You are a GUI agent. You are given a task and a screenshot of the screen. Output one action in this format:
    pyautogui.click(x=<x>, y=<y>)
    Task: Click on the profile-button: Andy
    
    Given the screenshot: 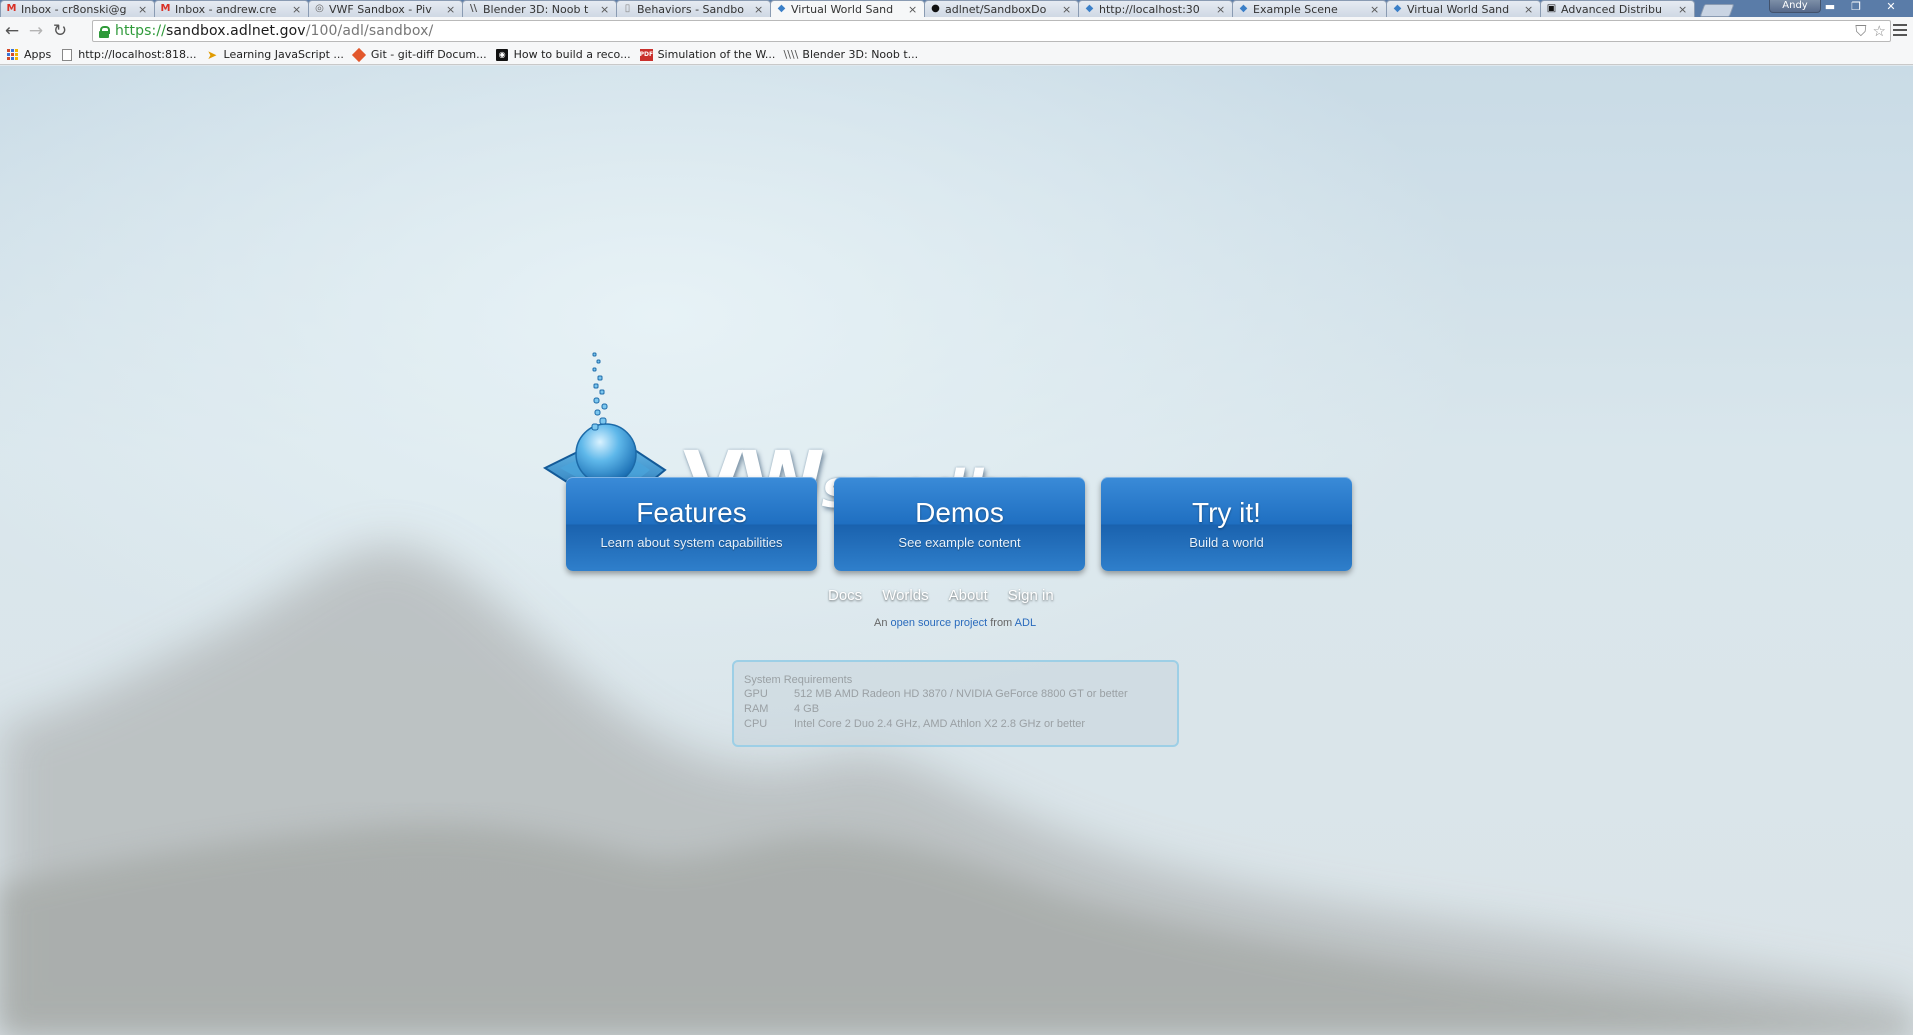 What is the action you would take?
    pyautogui.click(x=1795, y=6)
    